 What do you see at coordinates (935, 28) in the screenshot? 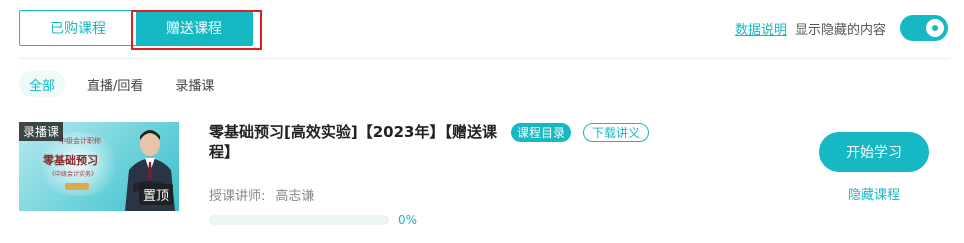
I see `toggle-knob` at bounding box center [935, 28].